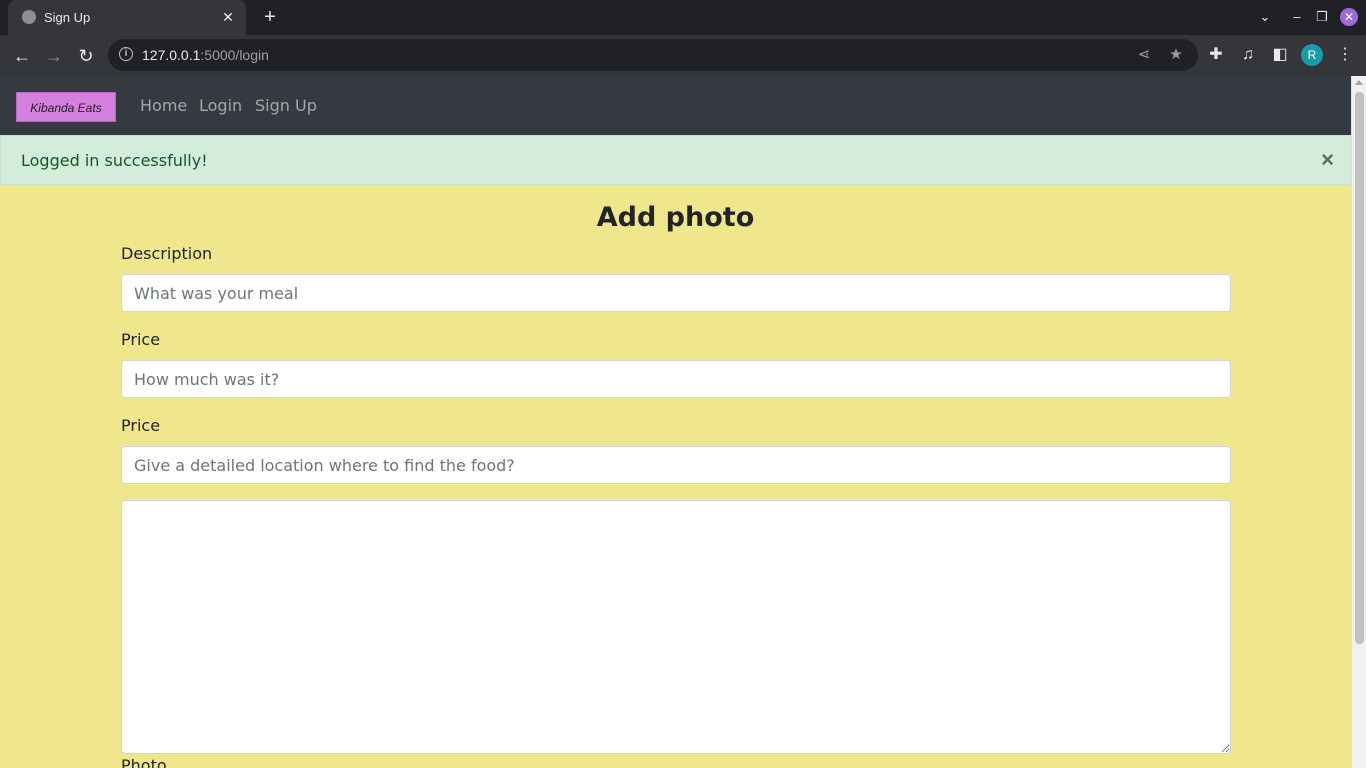 The image size is (1366, 768). What do you see at coordinates (126, 54) in the screenshot?
I see `site-info-icon: i` at bounding box center [126, 54].